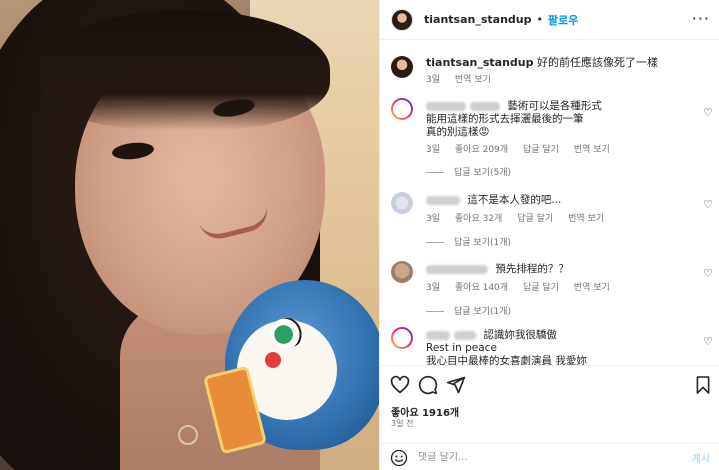 This screenshot has height=470, width=719. What do you see at coordinates (400, 385) in the screenshot?
I see `like-heart-icon` at bounding box center [400, 385].